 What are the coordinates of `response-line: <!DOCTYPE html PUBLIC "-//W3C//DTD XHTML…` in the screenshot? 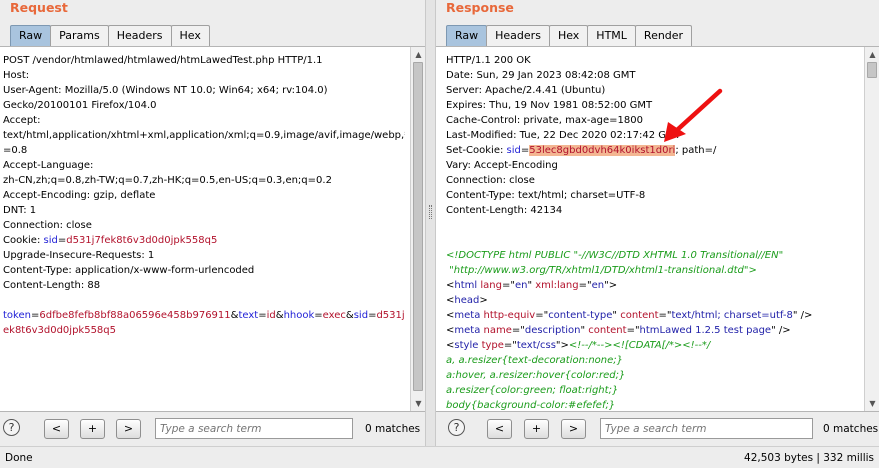 It's located at (652, 255).